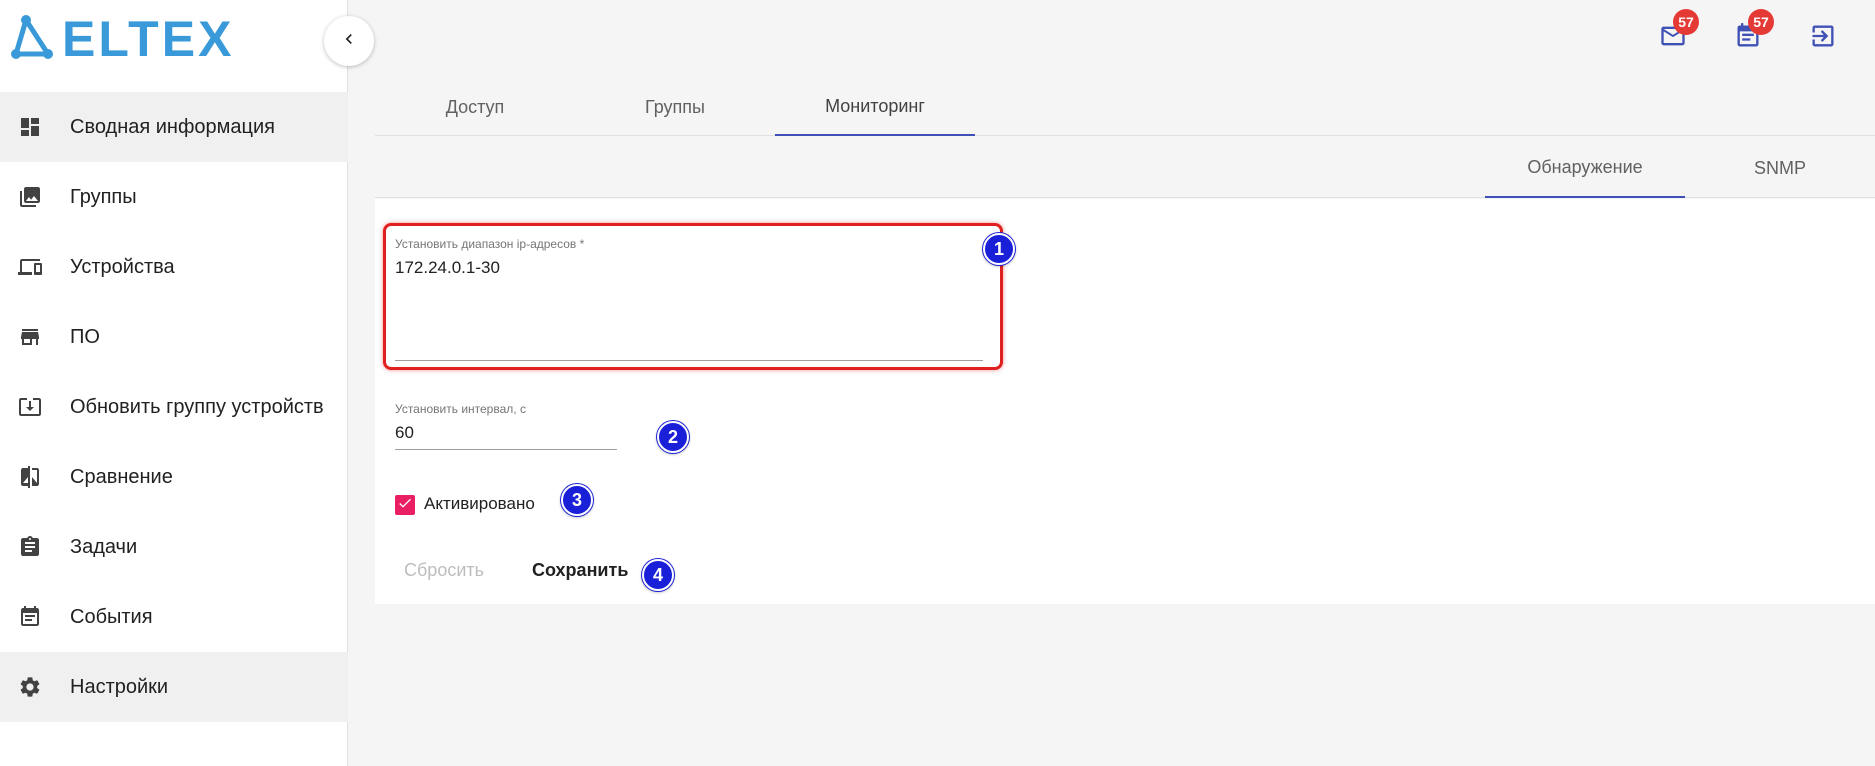 The height and width of the screenshot is (766, 1875). Describe the element at coordinates (999, 249) in the screenshot. I see `marker-1: 1` at that location.